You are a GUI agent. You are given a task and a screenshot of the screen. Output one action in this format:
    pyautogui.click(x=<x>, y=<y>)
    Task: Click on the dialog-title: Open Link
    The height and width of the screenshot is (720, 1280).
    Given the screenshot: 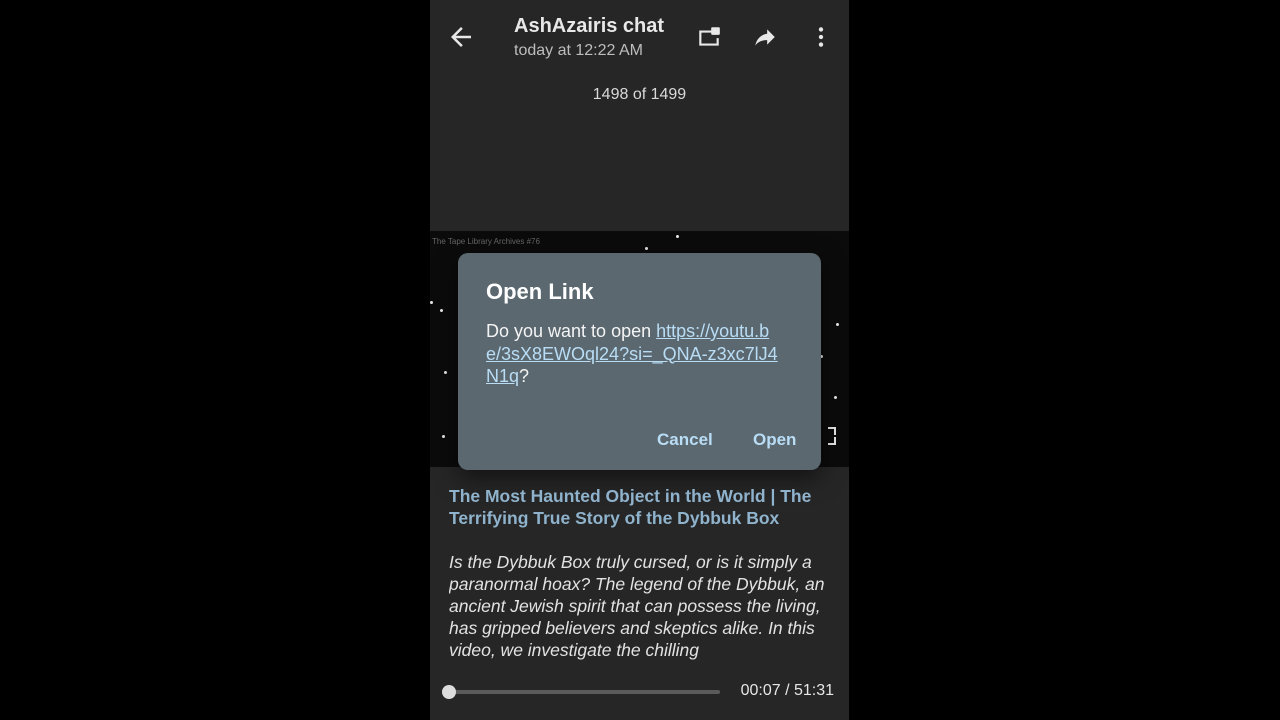 What is the action you would take?
    pyautogui.click(x=540, y=291)
    